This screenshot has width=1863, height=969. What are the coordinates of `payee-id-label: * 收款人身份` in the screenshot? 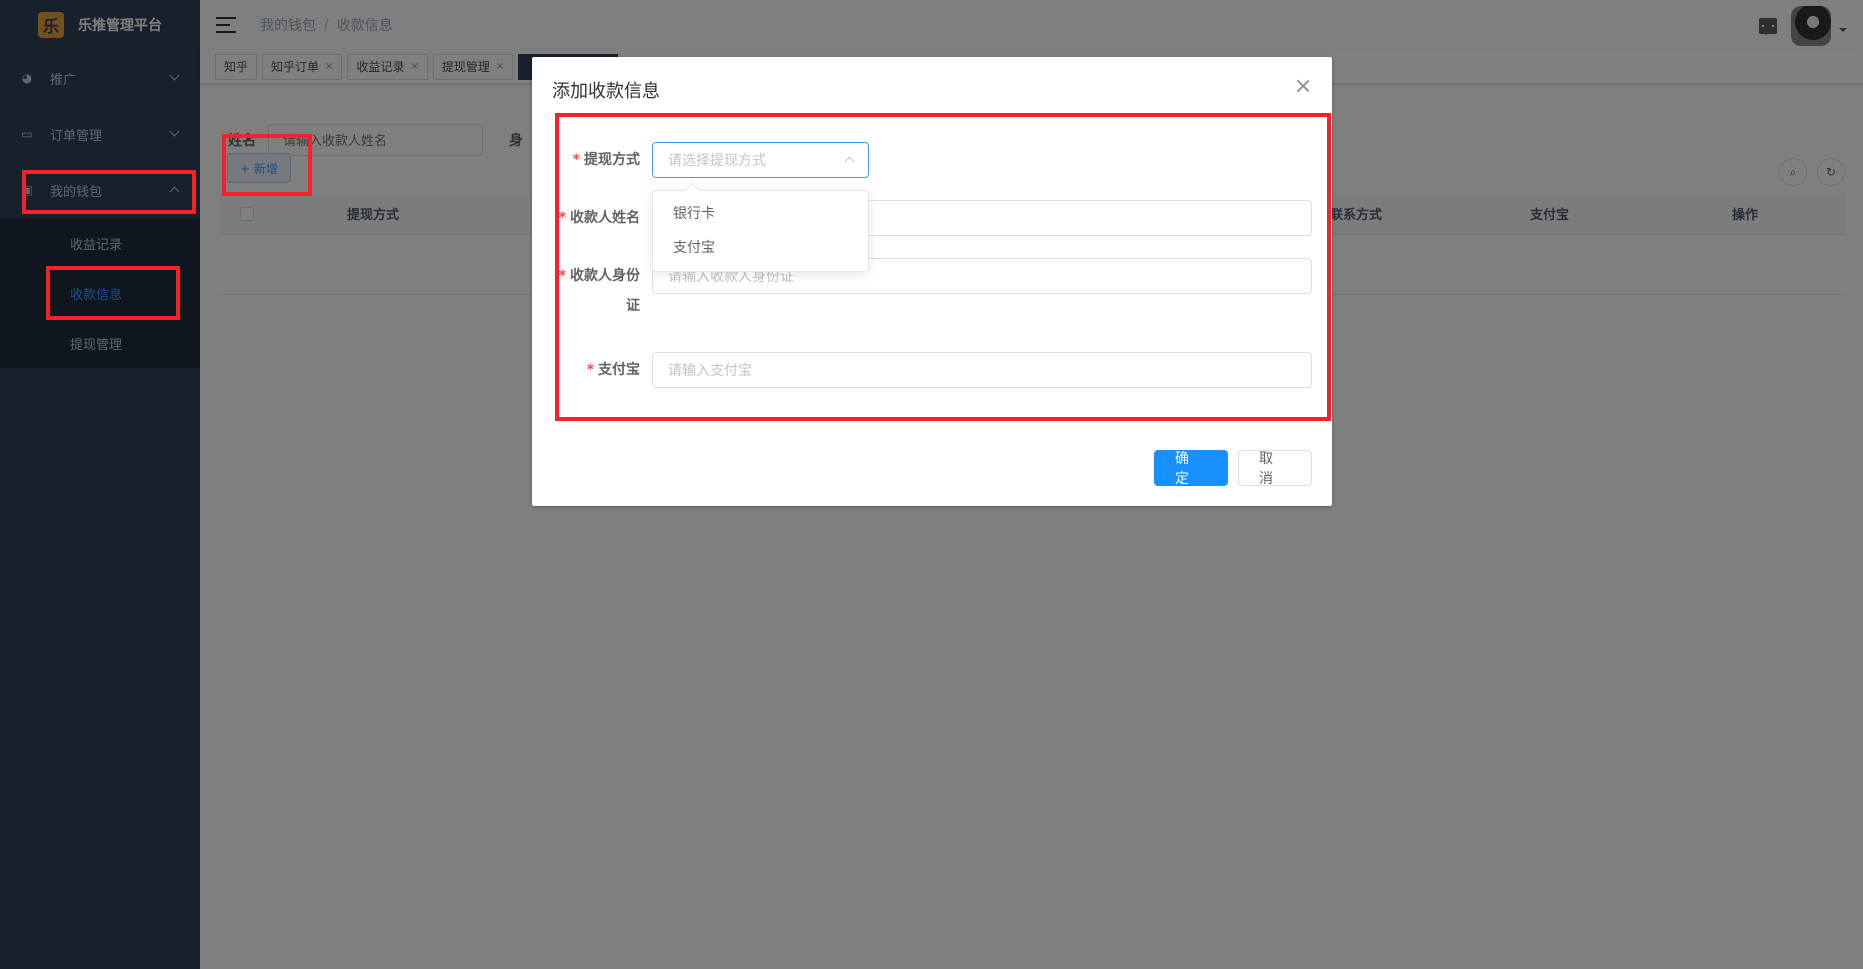 It's located at (586, 276).